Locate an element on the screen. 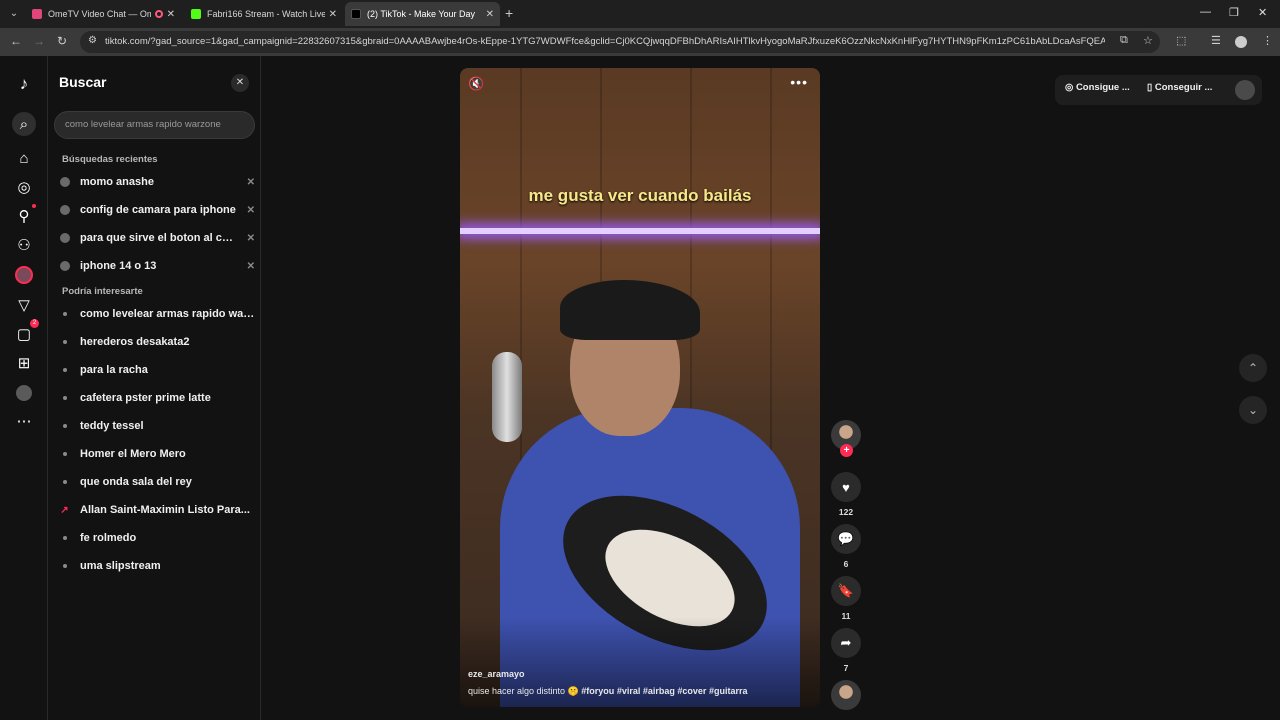 Image resolution: width=1280 pixels, height=720 pixels. new-tab-icon: + is located at coordinates (509, 13).